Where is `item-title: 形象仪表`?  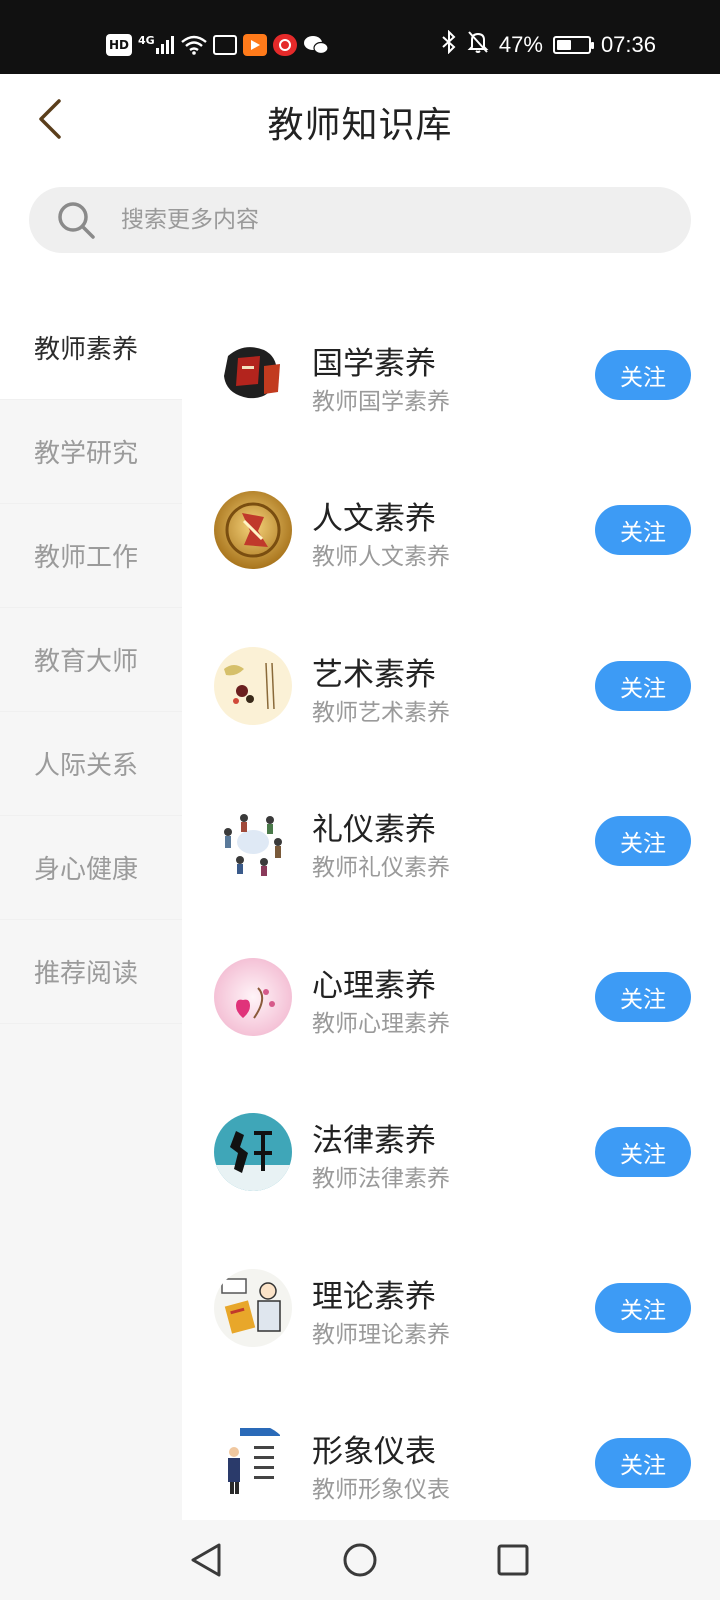 item-title: 形象仪表 is located at coordinates (374, 1452).